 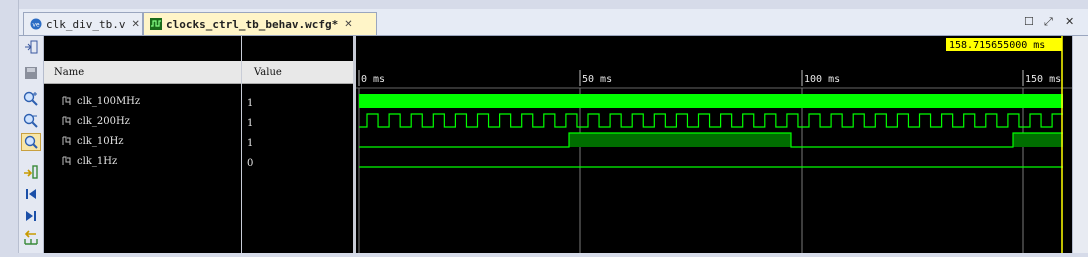 What do you see at coordinates (250, 163) in the screenshot?
I see `signal-value: 0` at bounding box center [250, 163].